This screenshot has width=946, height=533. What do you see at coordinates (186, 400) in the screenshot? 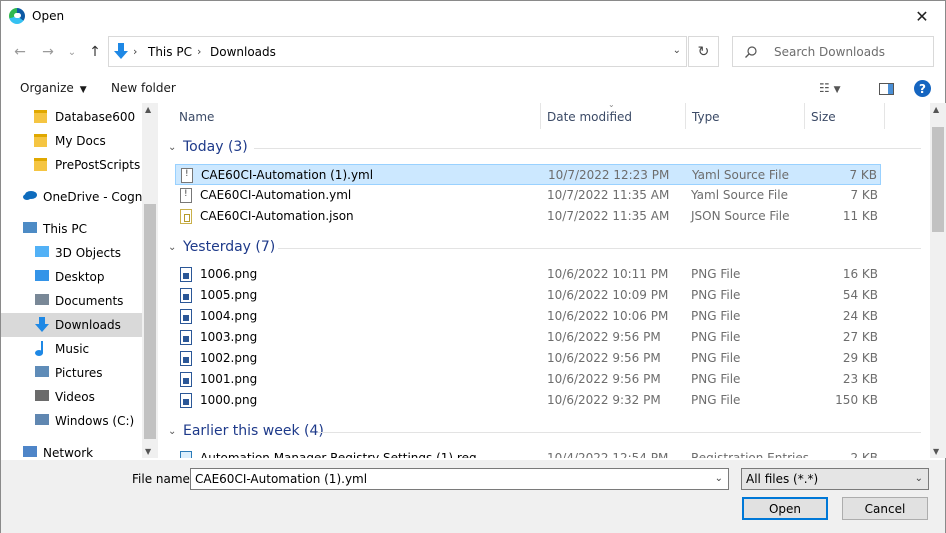
I see `png-file-icon` at bounding box center [186, 400].